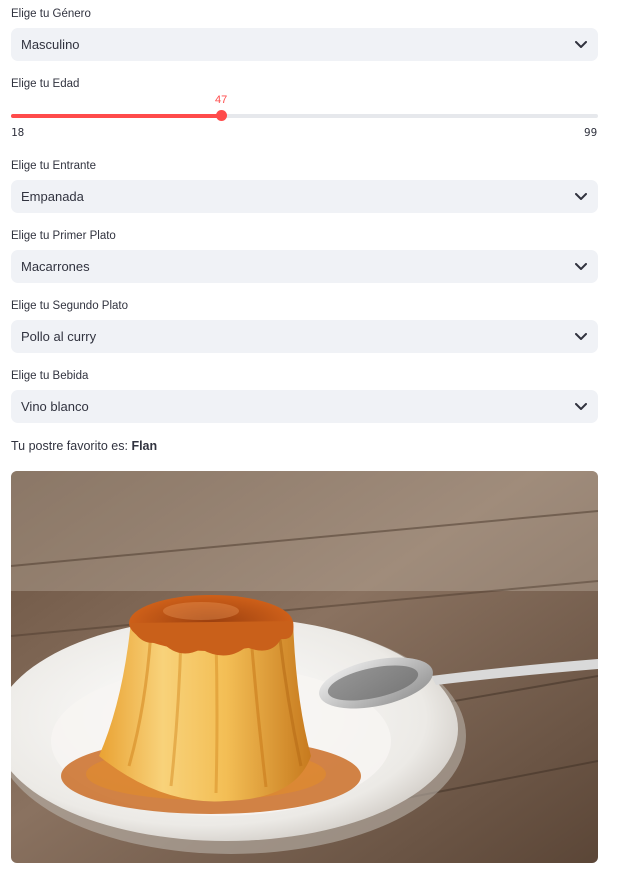  What do you see at coordinates (304, 196) in the screenshot?
I see `starter-select: Empanada` at bounding box center [304, 196].